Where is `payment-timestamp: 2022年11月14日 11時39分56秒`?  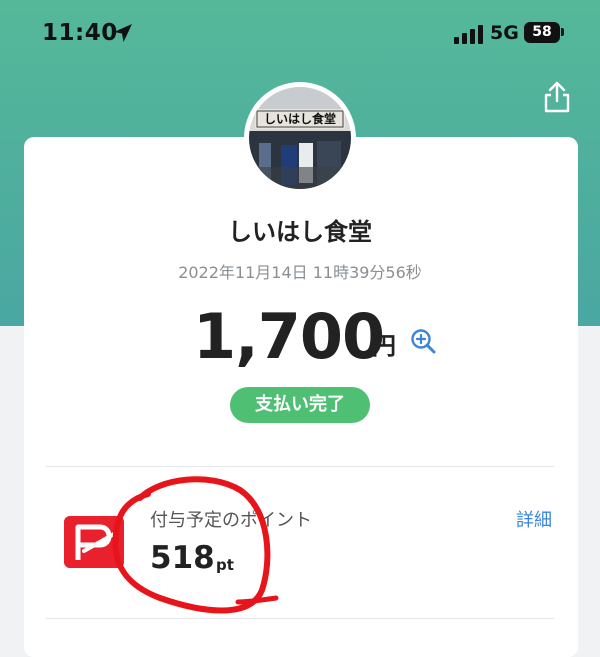 payment-timestamp: 2022年11月14日 11時39分56秒 is located at coordinates (300, 272).